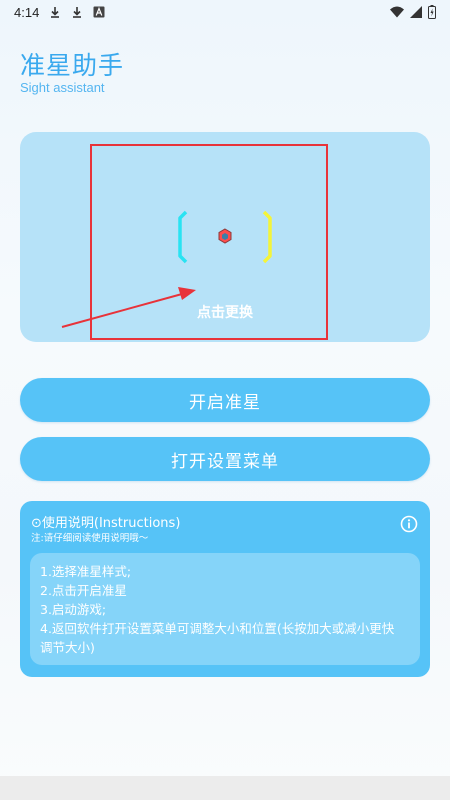 The width and height of the screenshot is (450, 800). I want to click on status-right, so click(413, 12).